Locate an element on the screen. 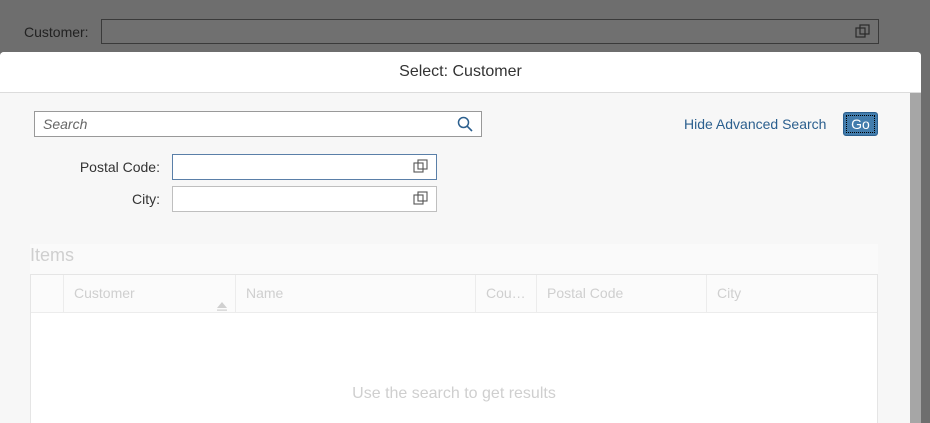 This screenshot has height=423, width=930. items-toolbar is located at coordinates (454, 259).